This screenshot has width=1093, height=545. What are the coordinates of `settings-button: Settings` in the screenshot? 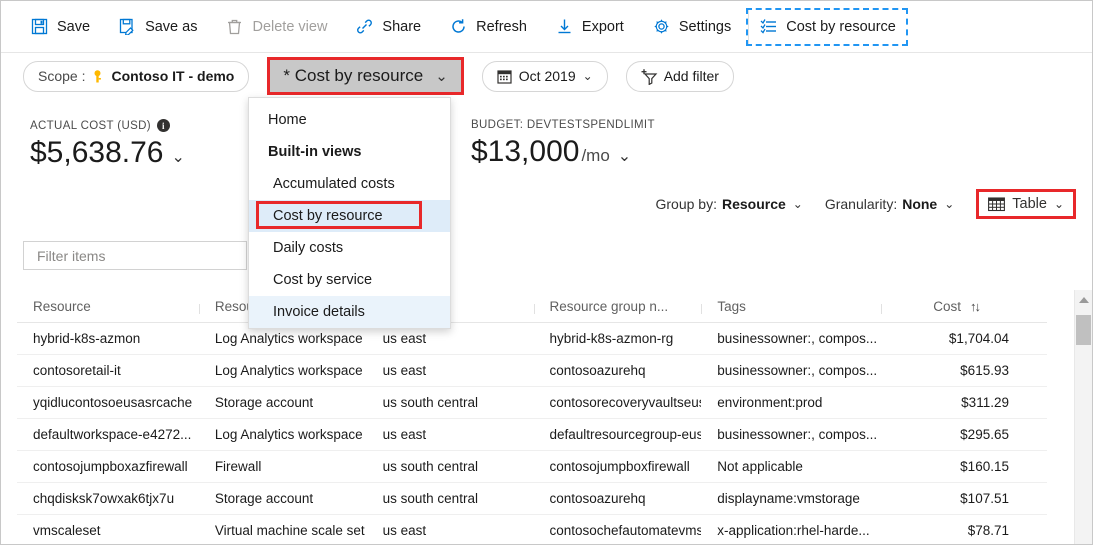 It's located at (691, 27).